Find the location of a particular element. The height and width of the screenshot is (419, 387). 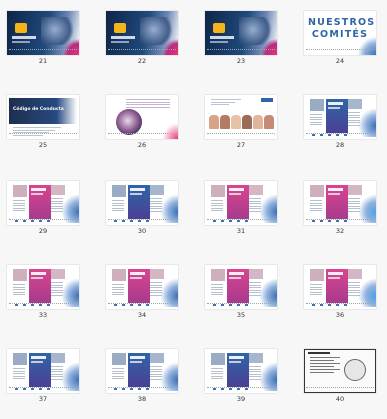

page-thumbnail-33: 33 is located at coordinates (43, 300).